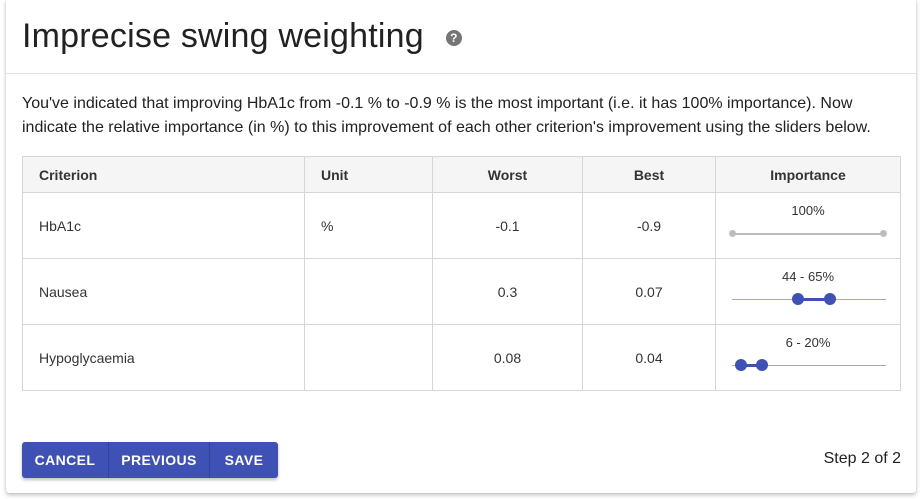 This screenshot has height=499, width=920. Describe the element at coordinates (507, 291) in the screenshot. I see `worst-cell: 0.3` at that location.